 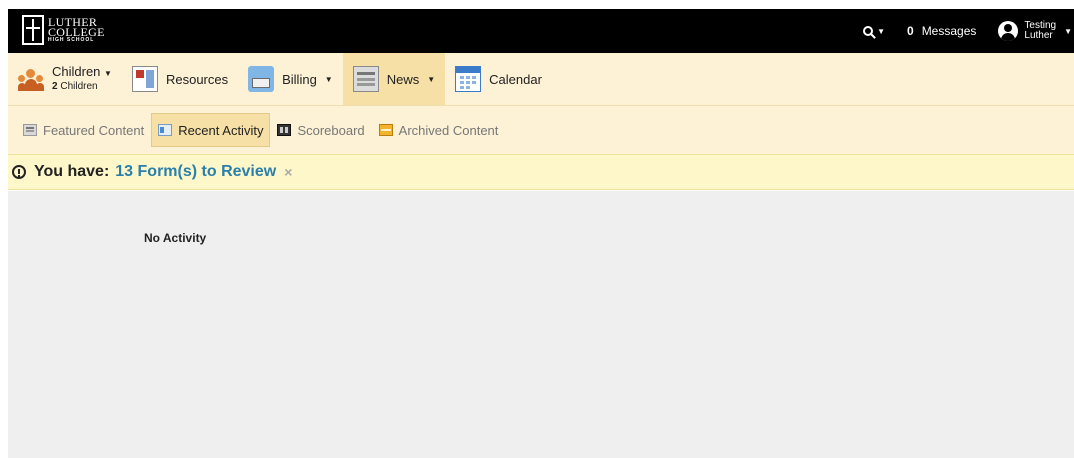 What do you see at coordinates (221, 130) in the screenshot?
I see `tab-label-recent: Recent Activity` at bounding box center [221, 130].